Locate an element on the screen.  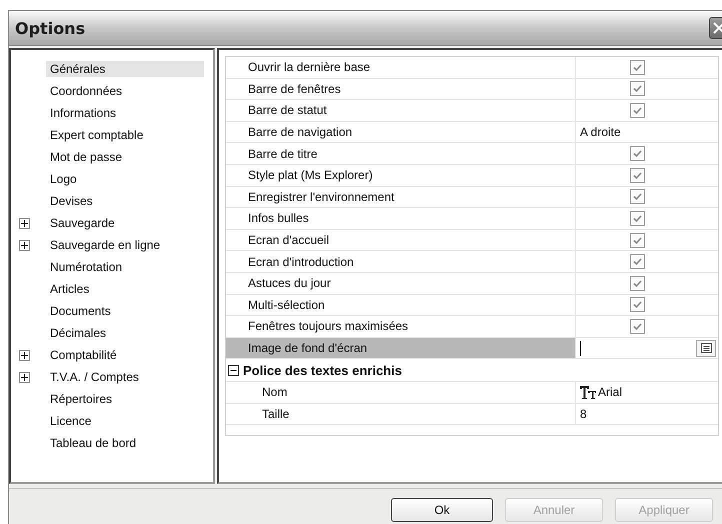
property-name: Astuces du jour is located at coordinates (401, 283).